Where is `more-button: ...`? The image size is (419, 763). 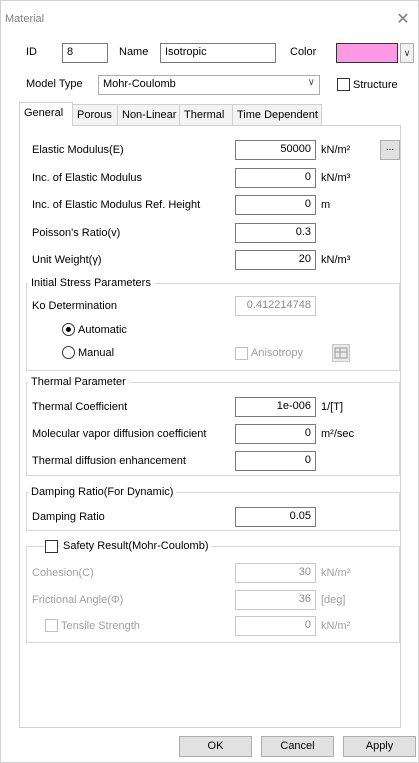
more-button: ... is located at coordinates (390, 150).